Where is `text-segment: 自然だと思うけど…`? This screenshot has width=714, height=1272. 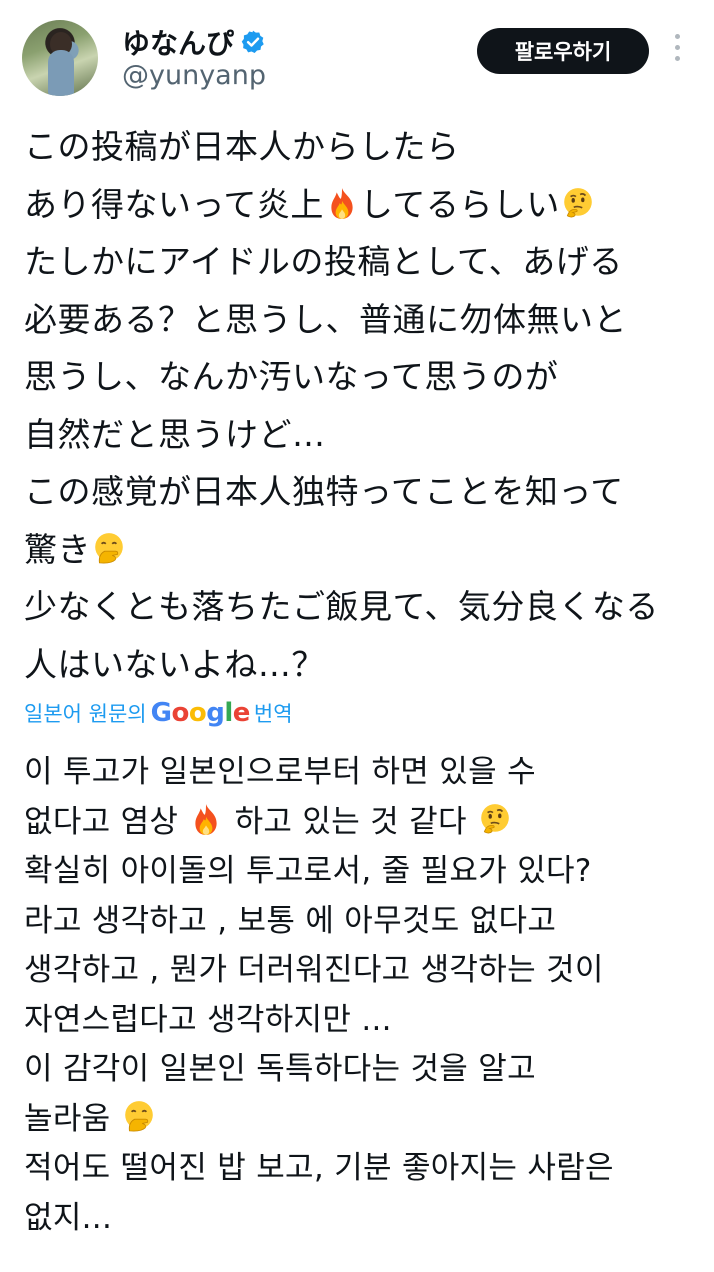
text-segment: 自然だと思うけど… is located at coordinates (175, 434).